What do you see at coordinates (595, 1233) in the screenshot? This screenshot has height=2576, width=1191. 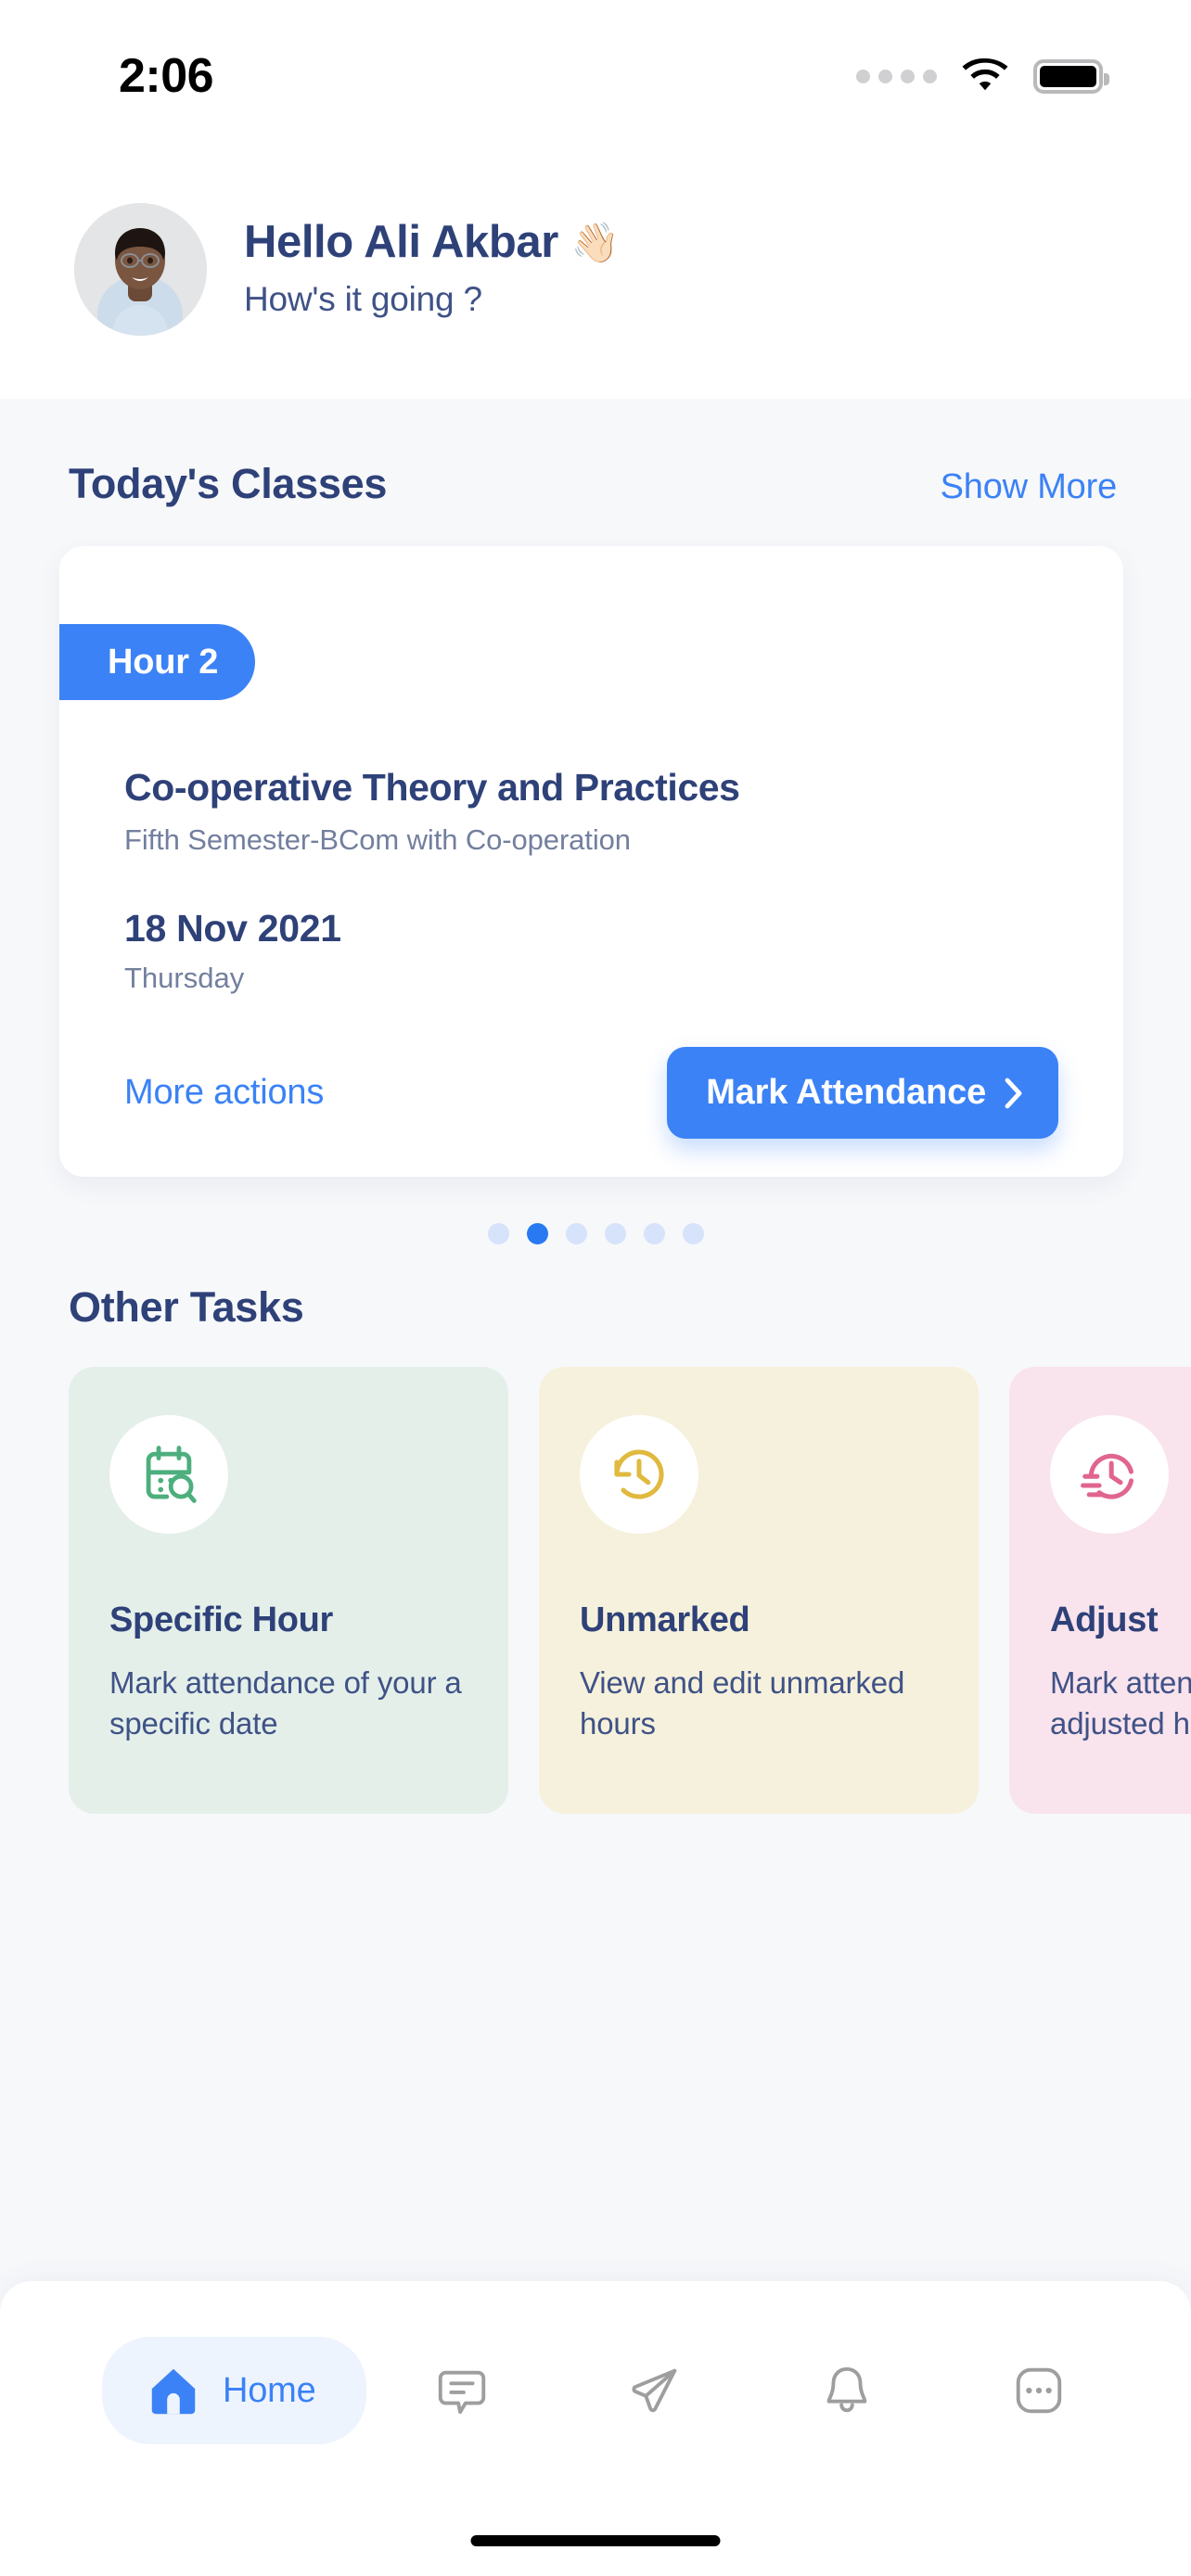 I see `carousel-pagination` at bounding box center [595, 1233].